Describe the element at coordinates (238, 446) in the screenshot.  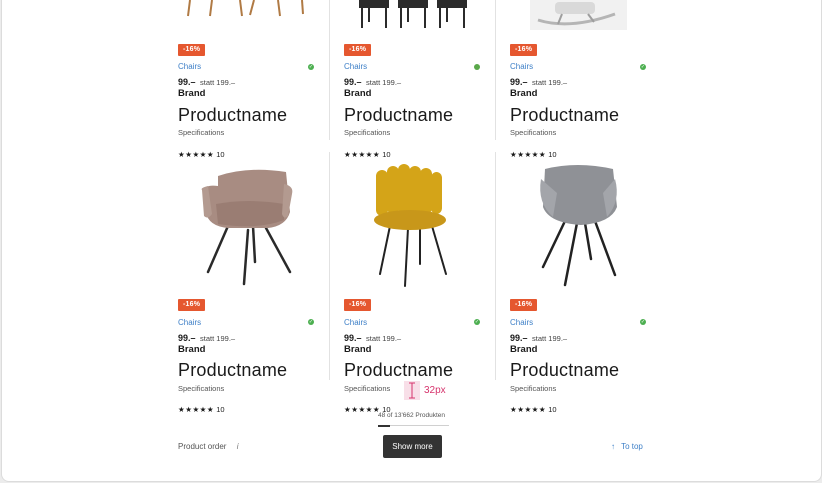
I see `info-icon: i` at that location.